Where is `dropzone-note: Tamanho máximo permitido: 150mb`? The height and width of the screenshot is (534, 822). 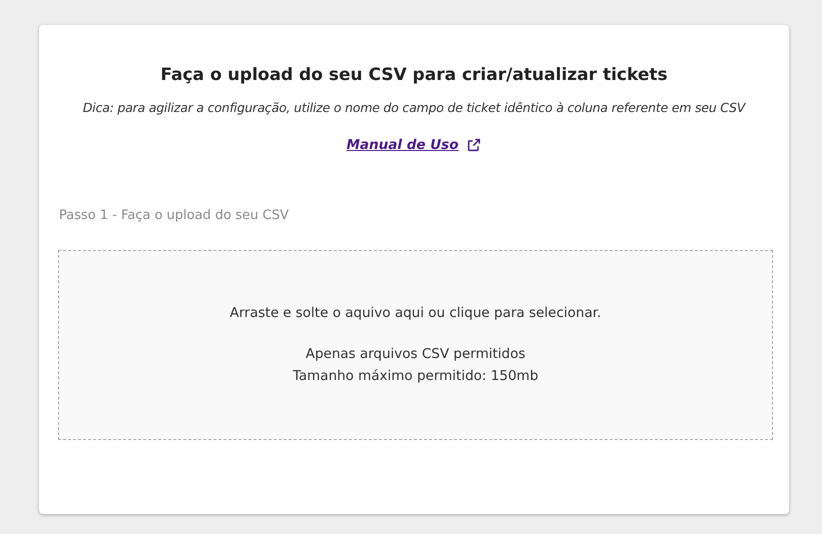
dropzone-note: Tamanho máximo permitido: 150mb is located at coordinates (415, 376).